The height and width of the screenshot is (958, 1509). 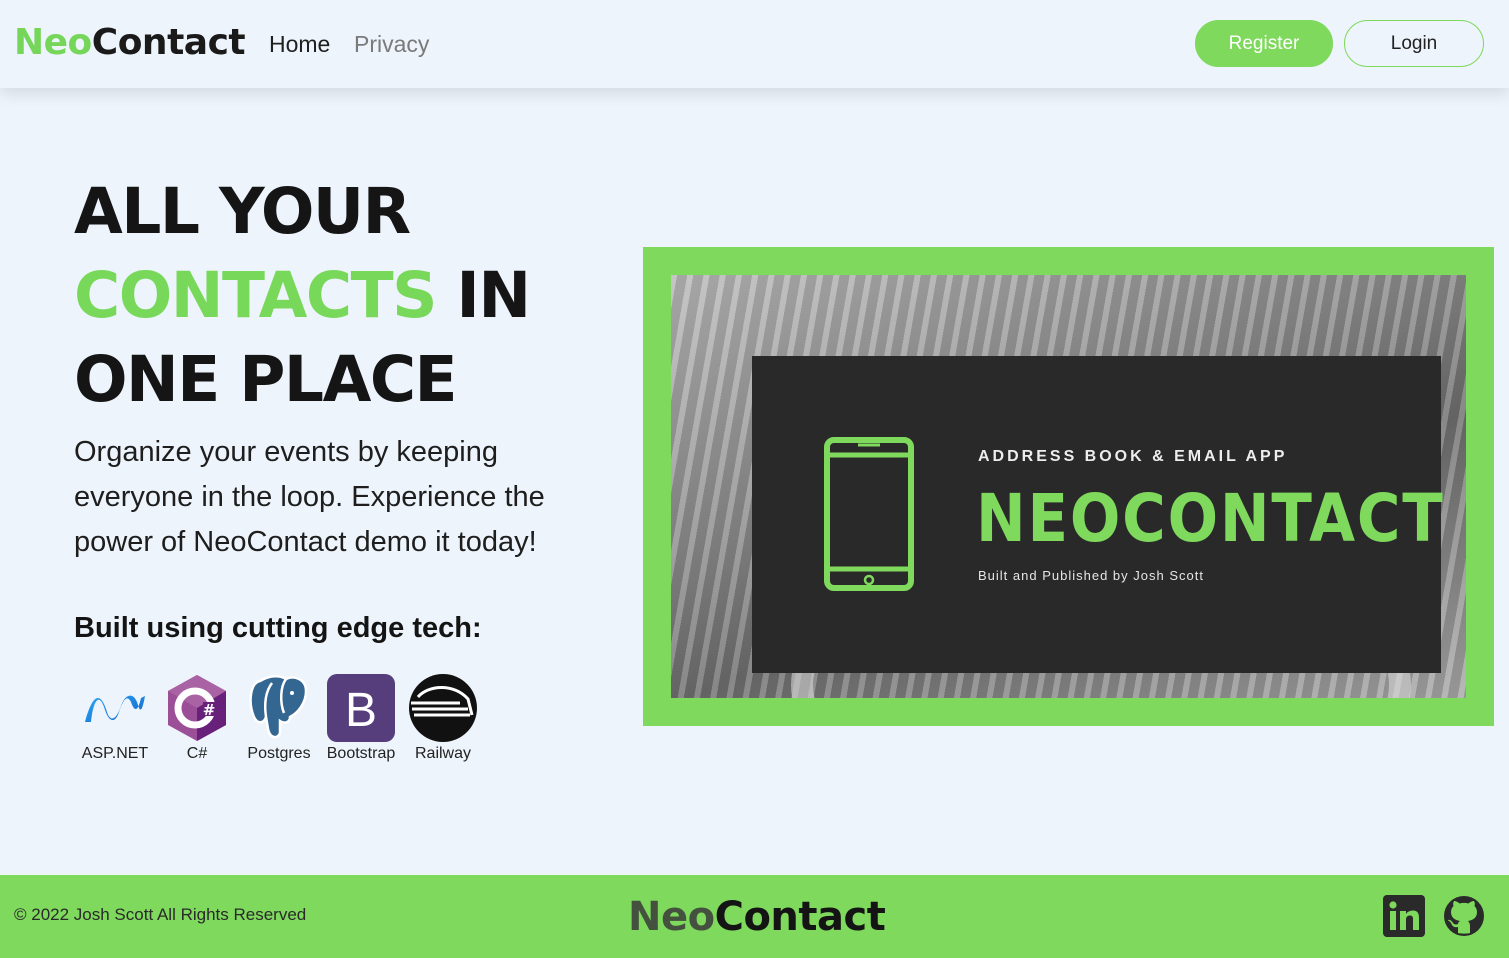 I want to click on tech-item-bootstrap: B Bootstrap, so click(x=361, y=717).